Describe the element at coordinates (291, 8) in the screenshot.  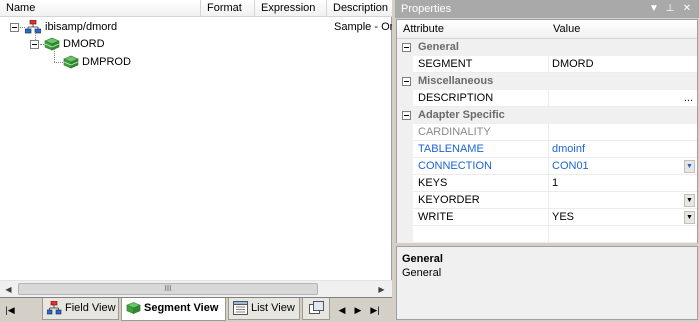
I see `column-expression: Expression` at that location.